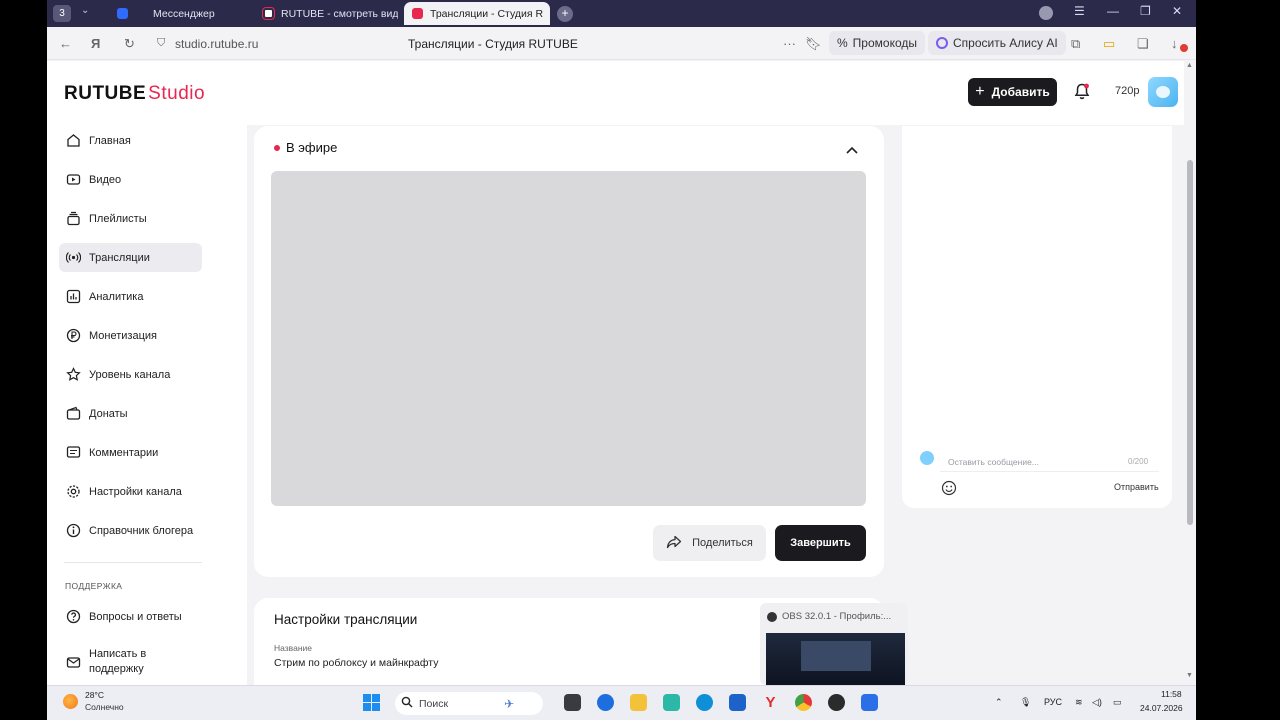 This screenshot has width=1280, height=720. What do you see at coordinates (709, 543) in the screenshot?
I see `share-button: Поделиться` at bounding box center [709, 543].